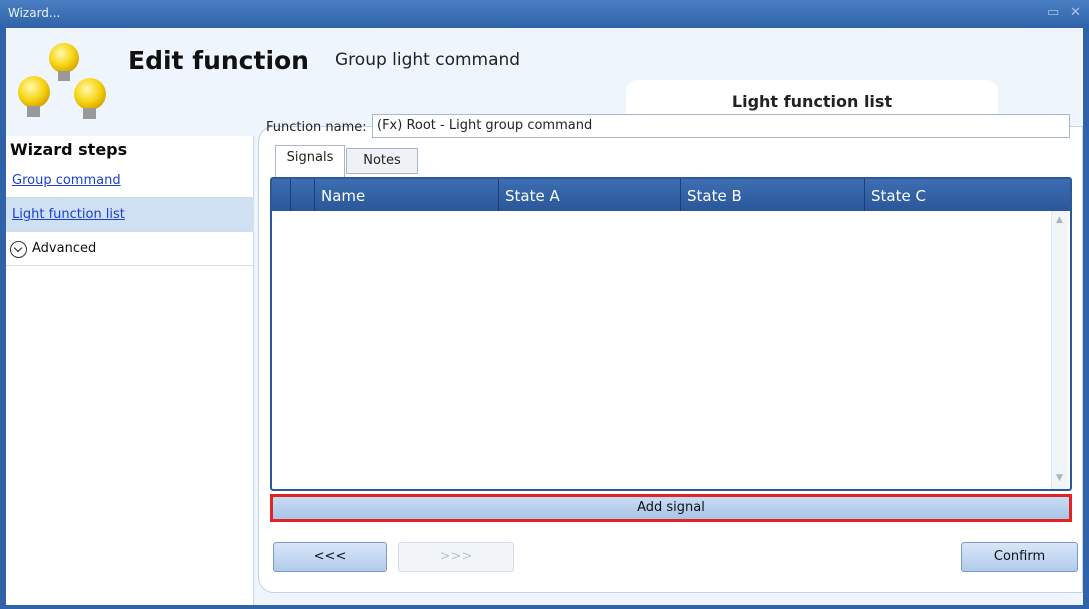 This screenshot has height=609, width=1089. Describe the element at coordinates (330, 557) in the screenshot. I see `previous-step-button: <<<` at that location.